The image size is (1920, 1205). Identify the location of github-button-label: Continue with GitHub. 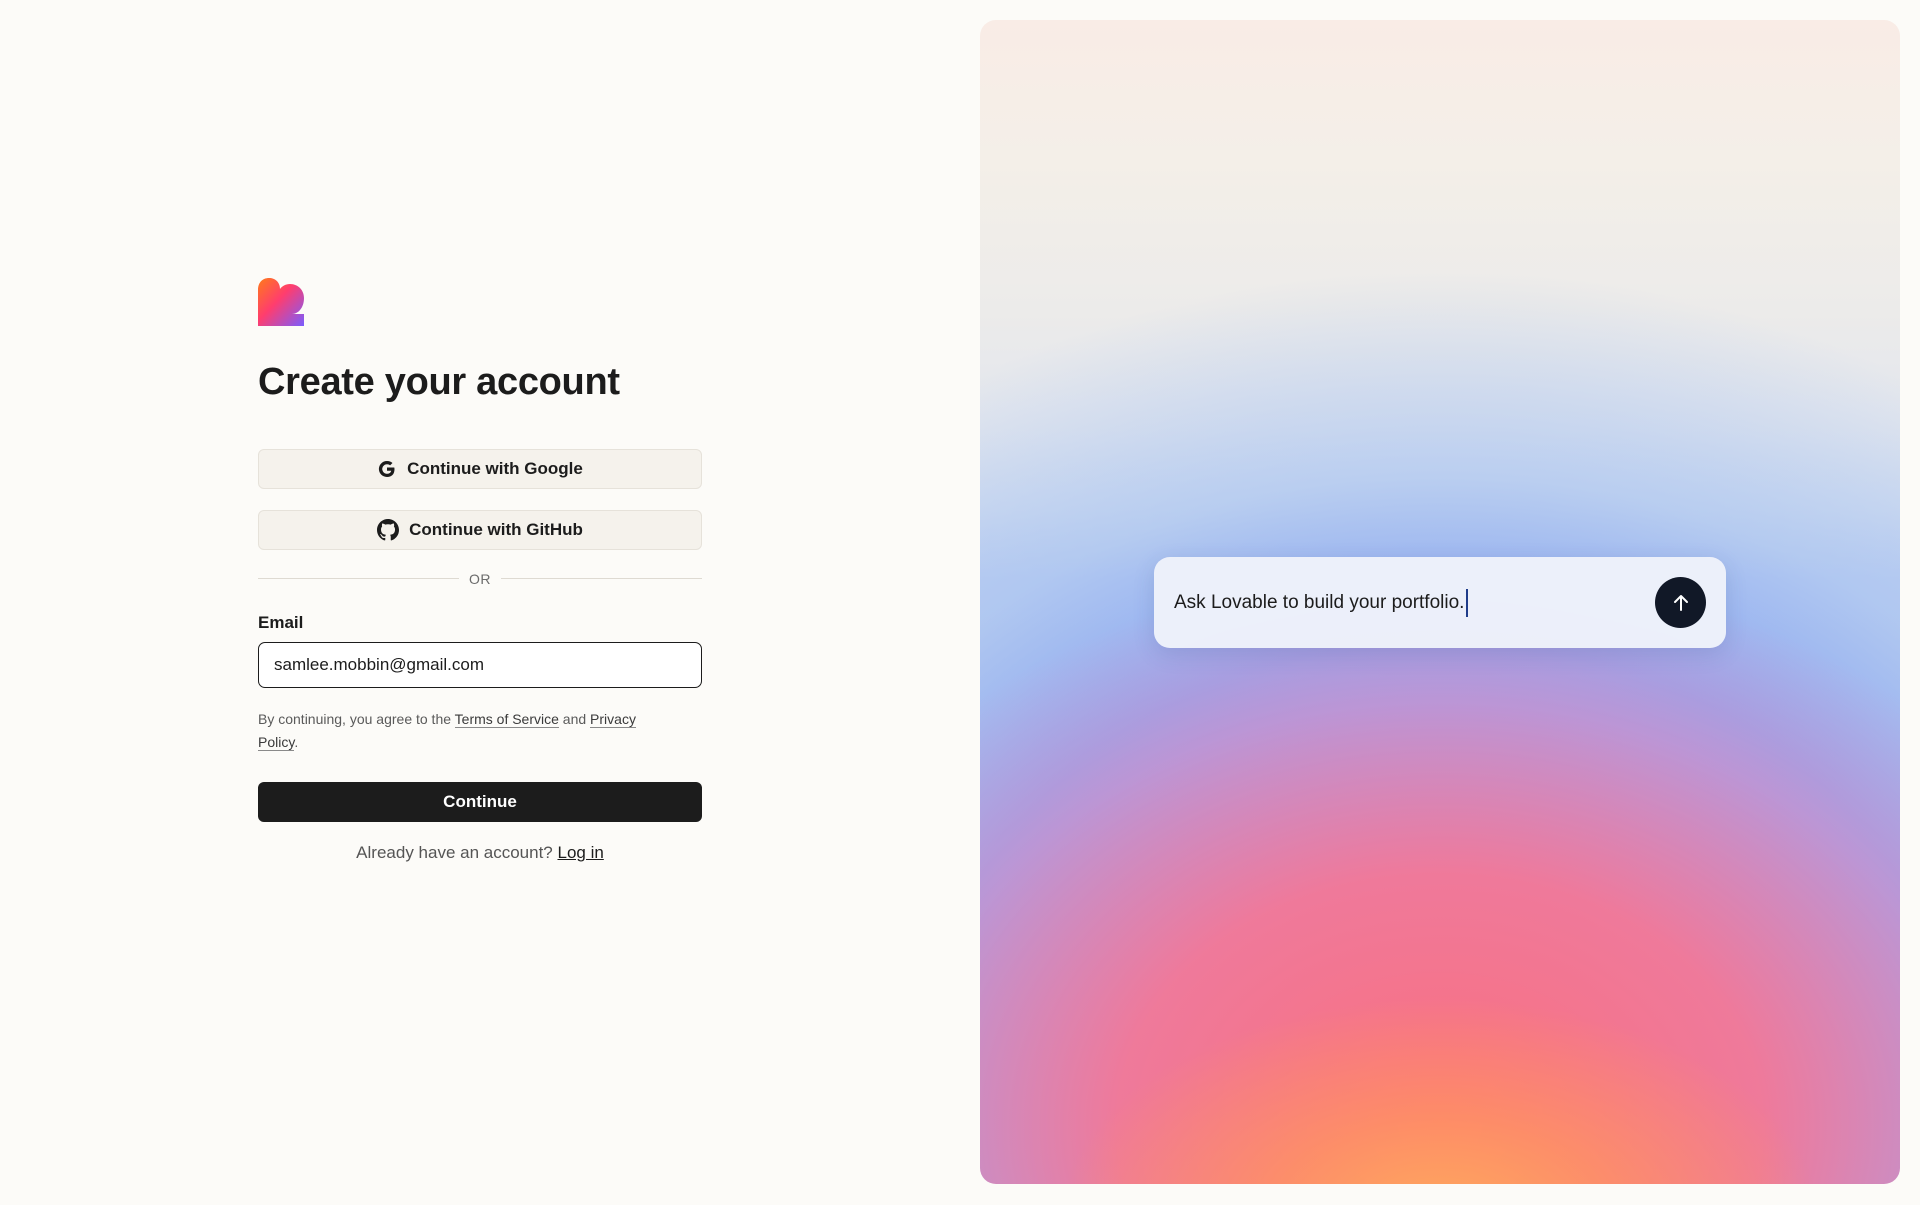
(496, 529).